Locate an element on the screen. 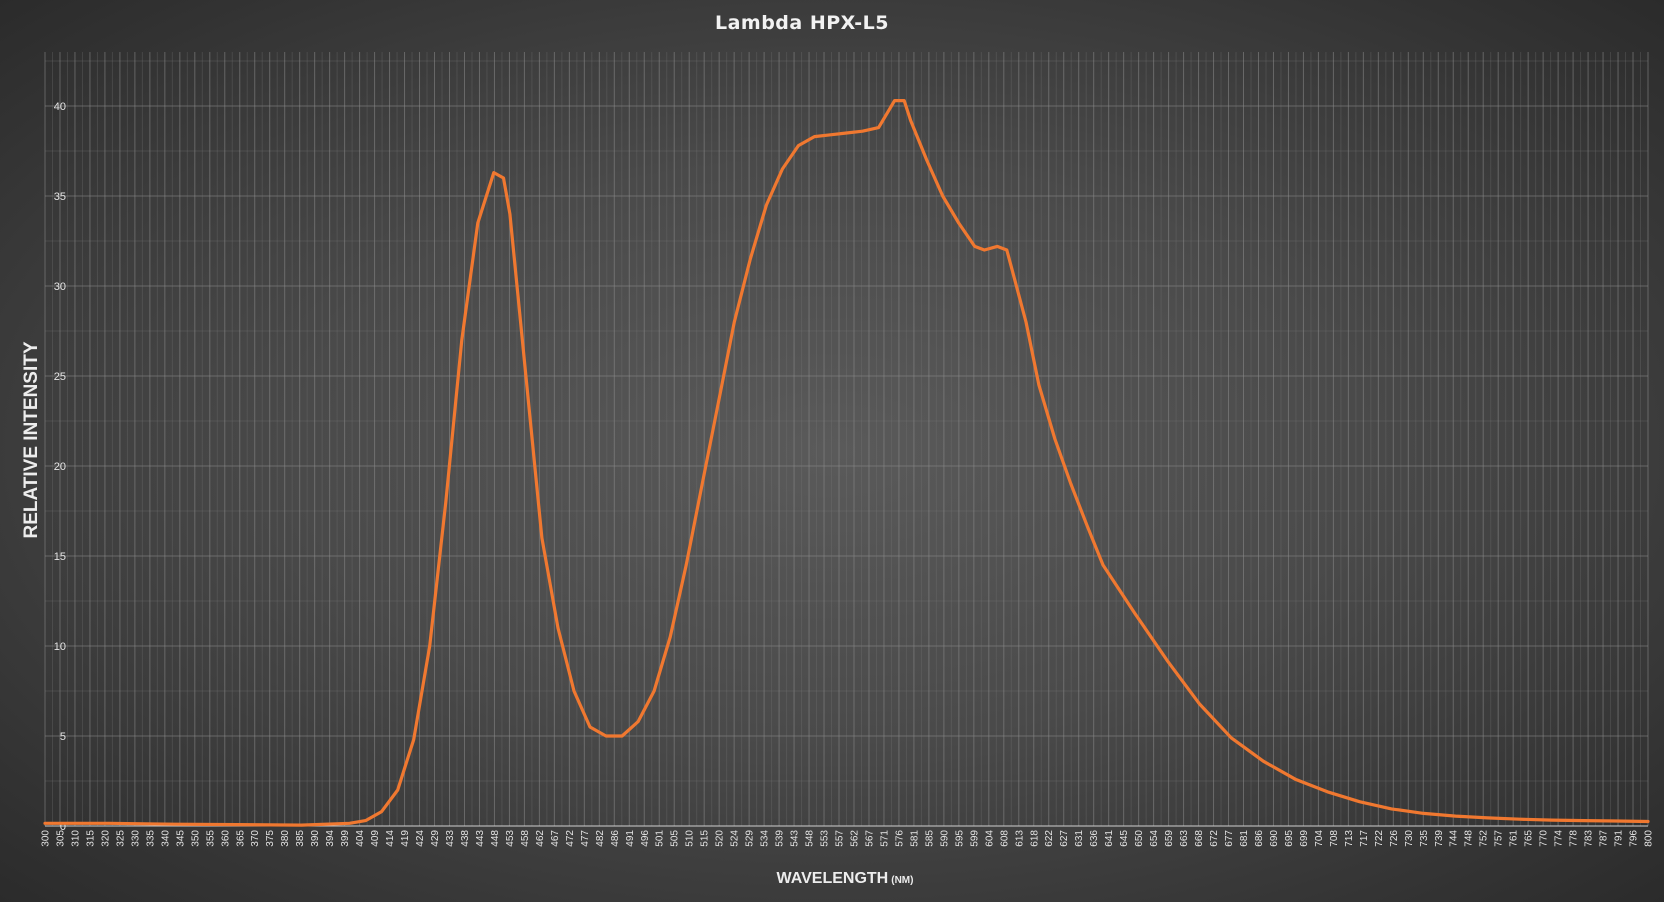 This screenshot has height=902, width=1664. x-tick-label: 529 is located at coordinates (750, 838).